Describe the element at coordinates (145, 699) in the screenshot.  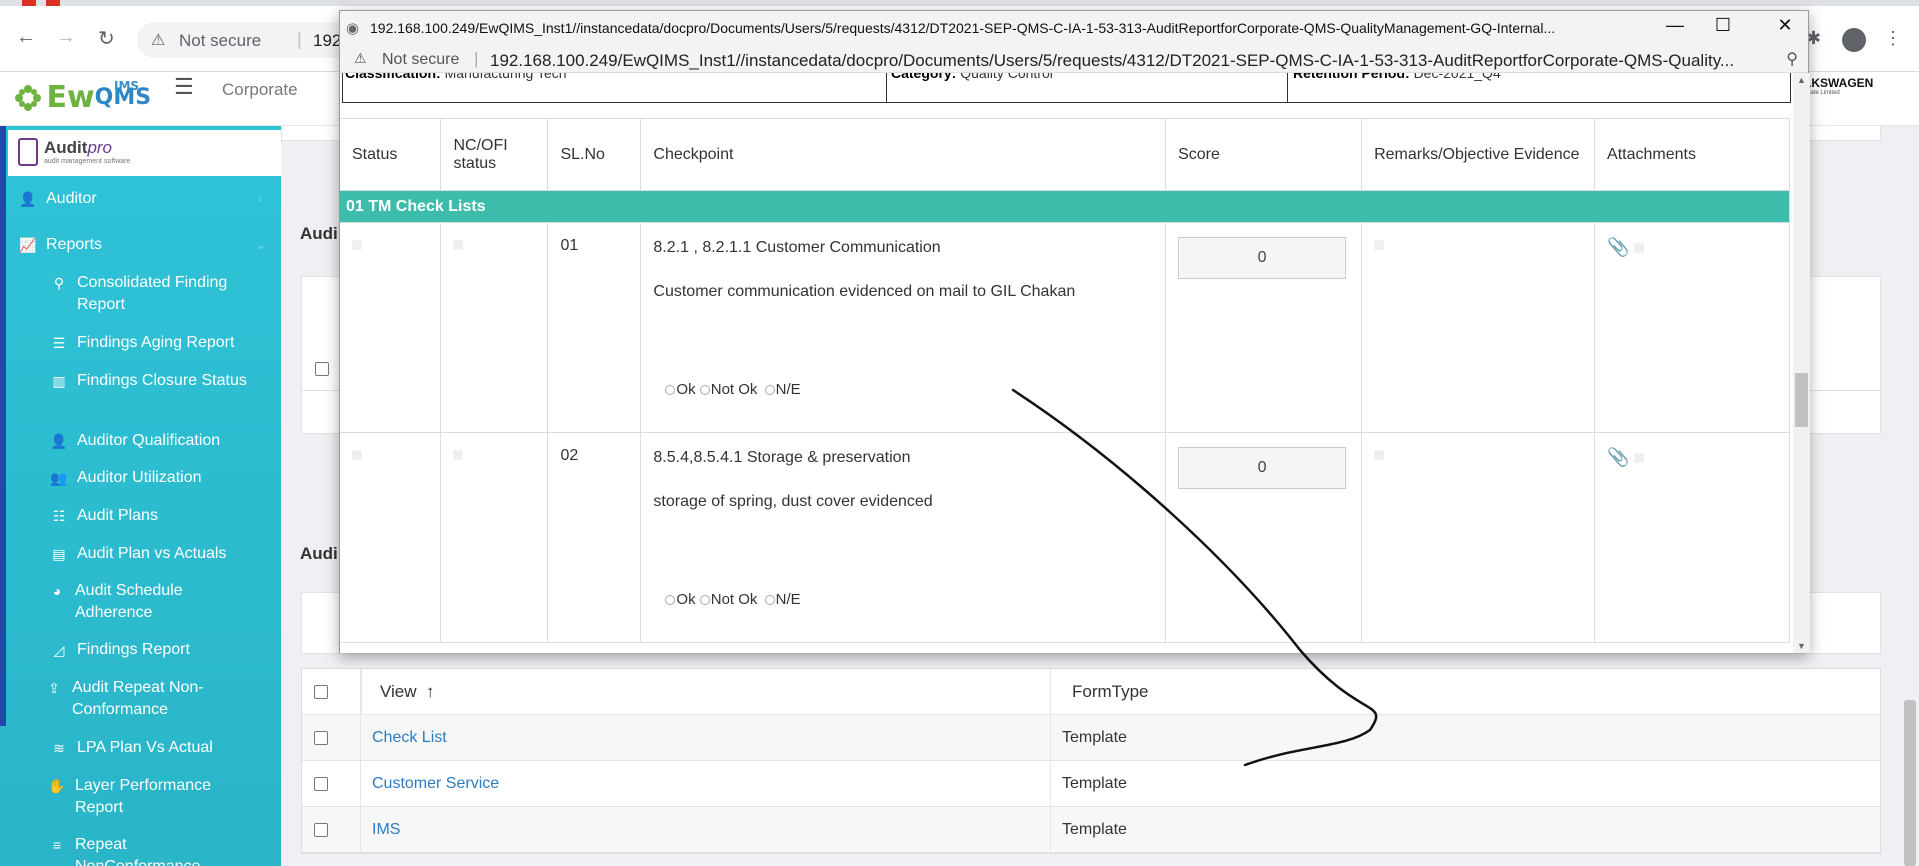
I see `sidebar-item-audit-repeat-non-conformance: ⇪ Audit Repeat Non-Conformance` at that location.